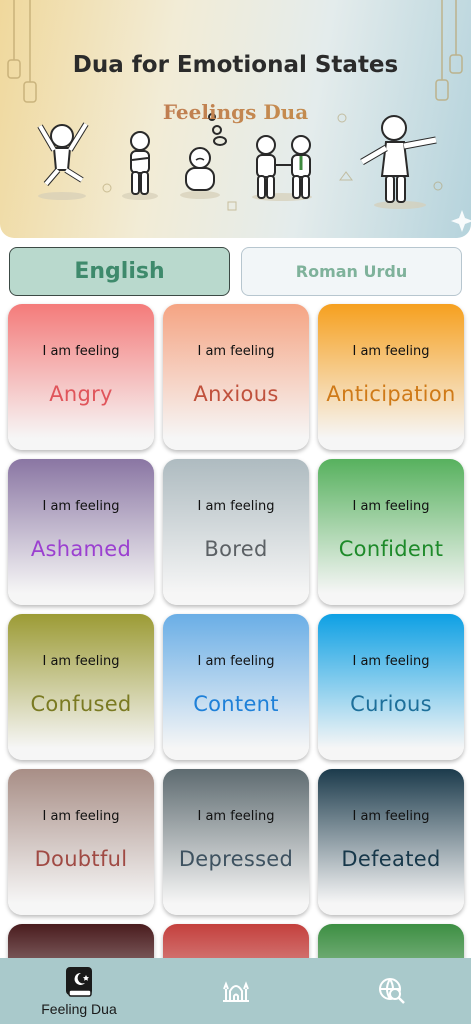  I want to click on tab-english: English, so click(119, 271).